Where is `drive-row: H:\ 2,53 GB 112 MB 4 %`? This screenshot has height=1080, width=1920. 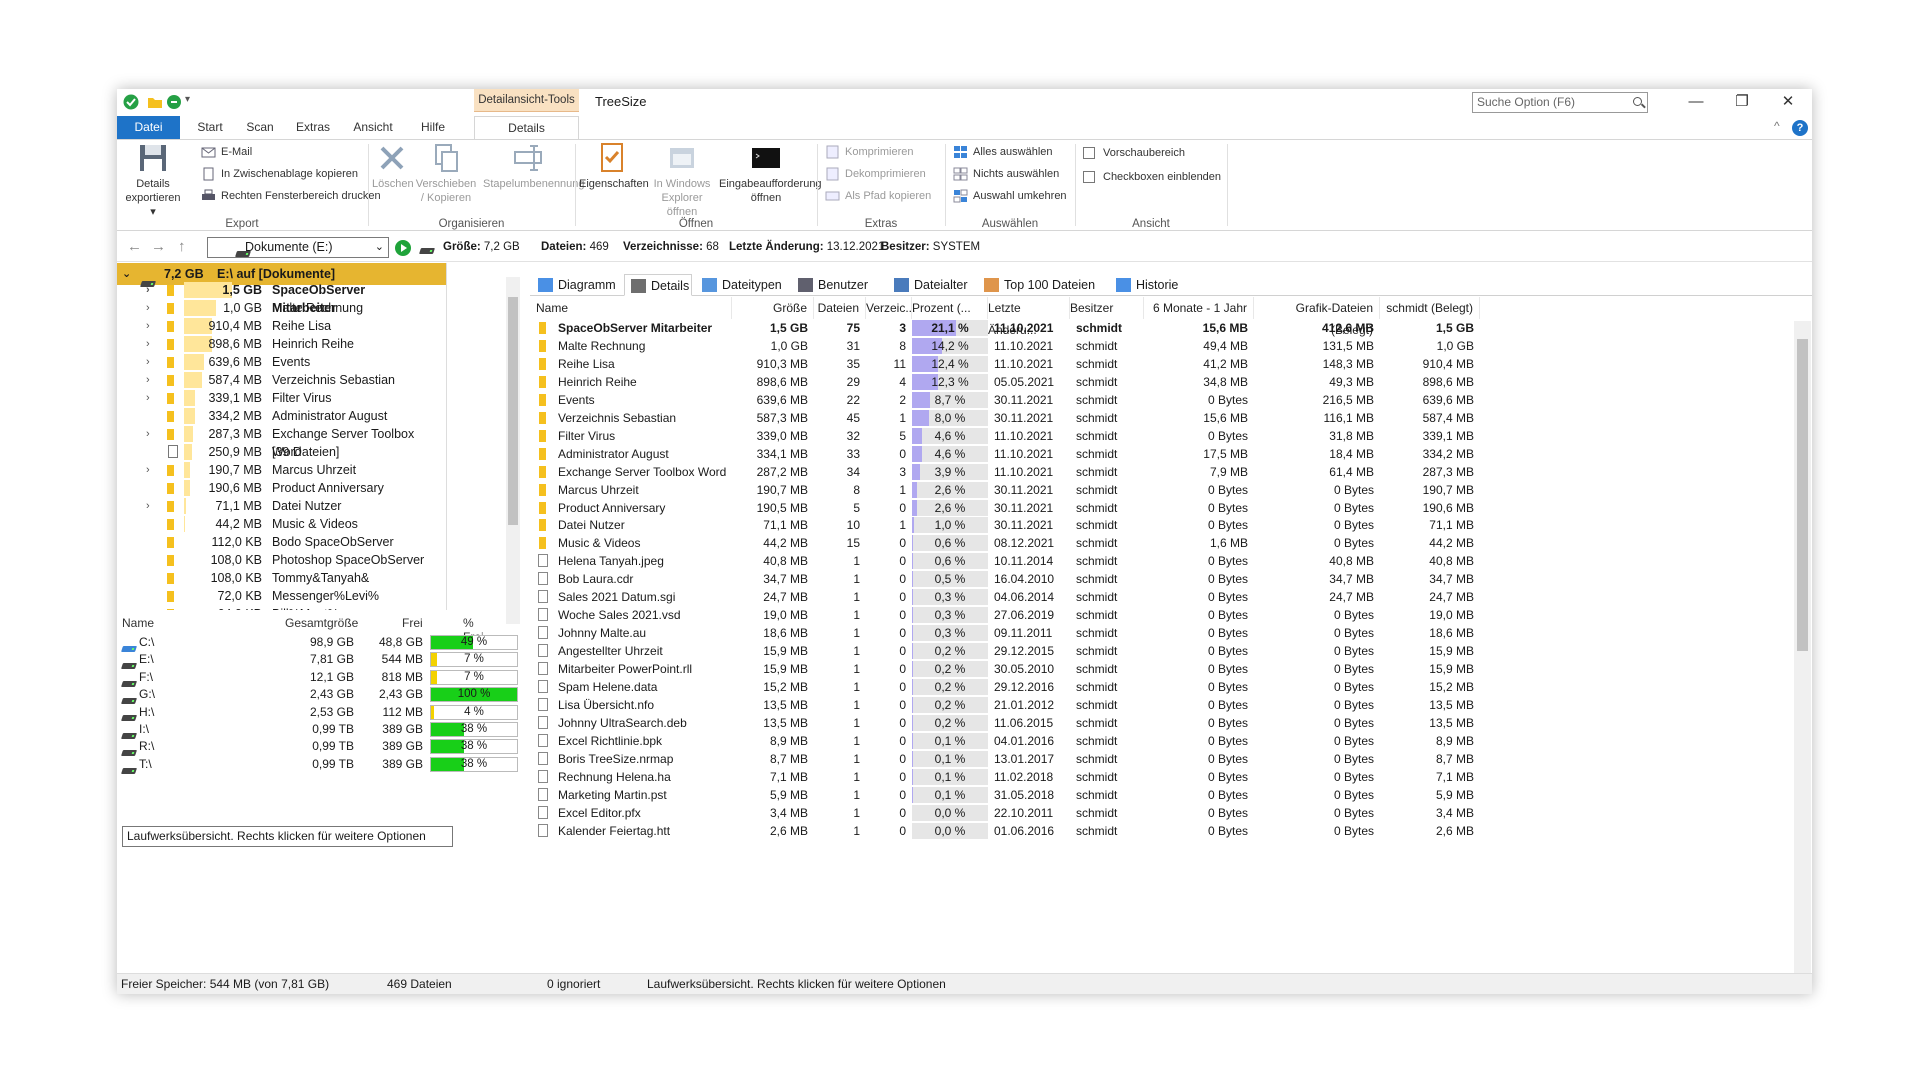
drive-row: H:\ 2,53 GB 112 MB 4 % is located at coordinates (317, 713).